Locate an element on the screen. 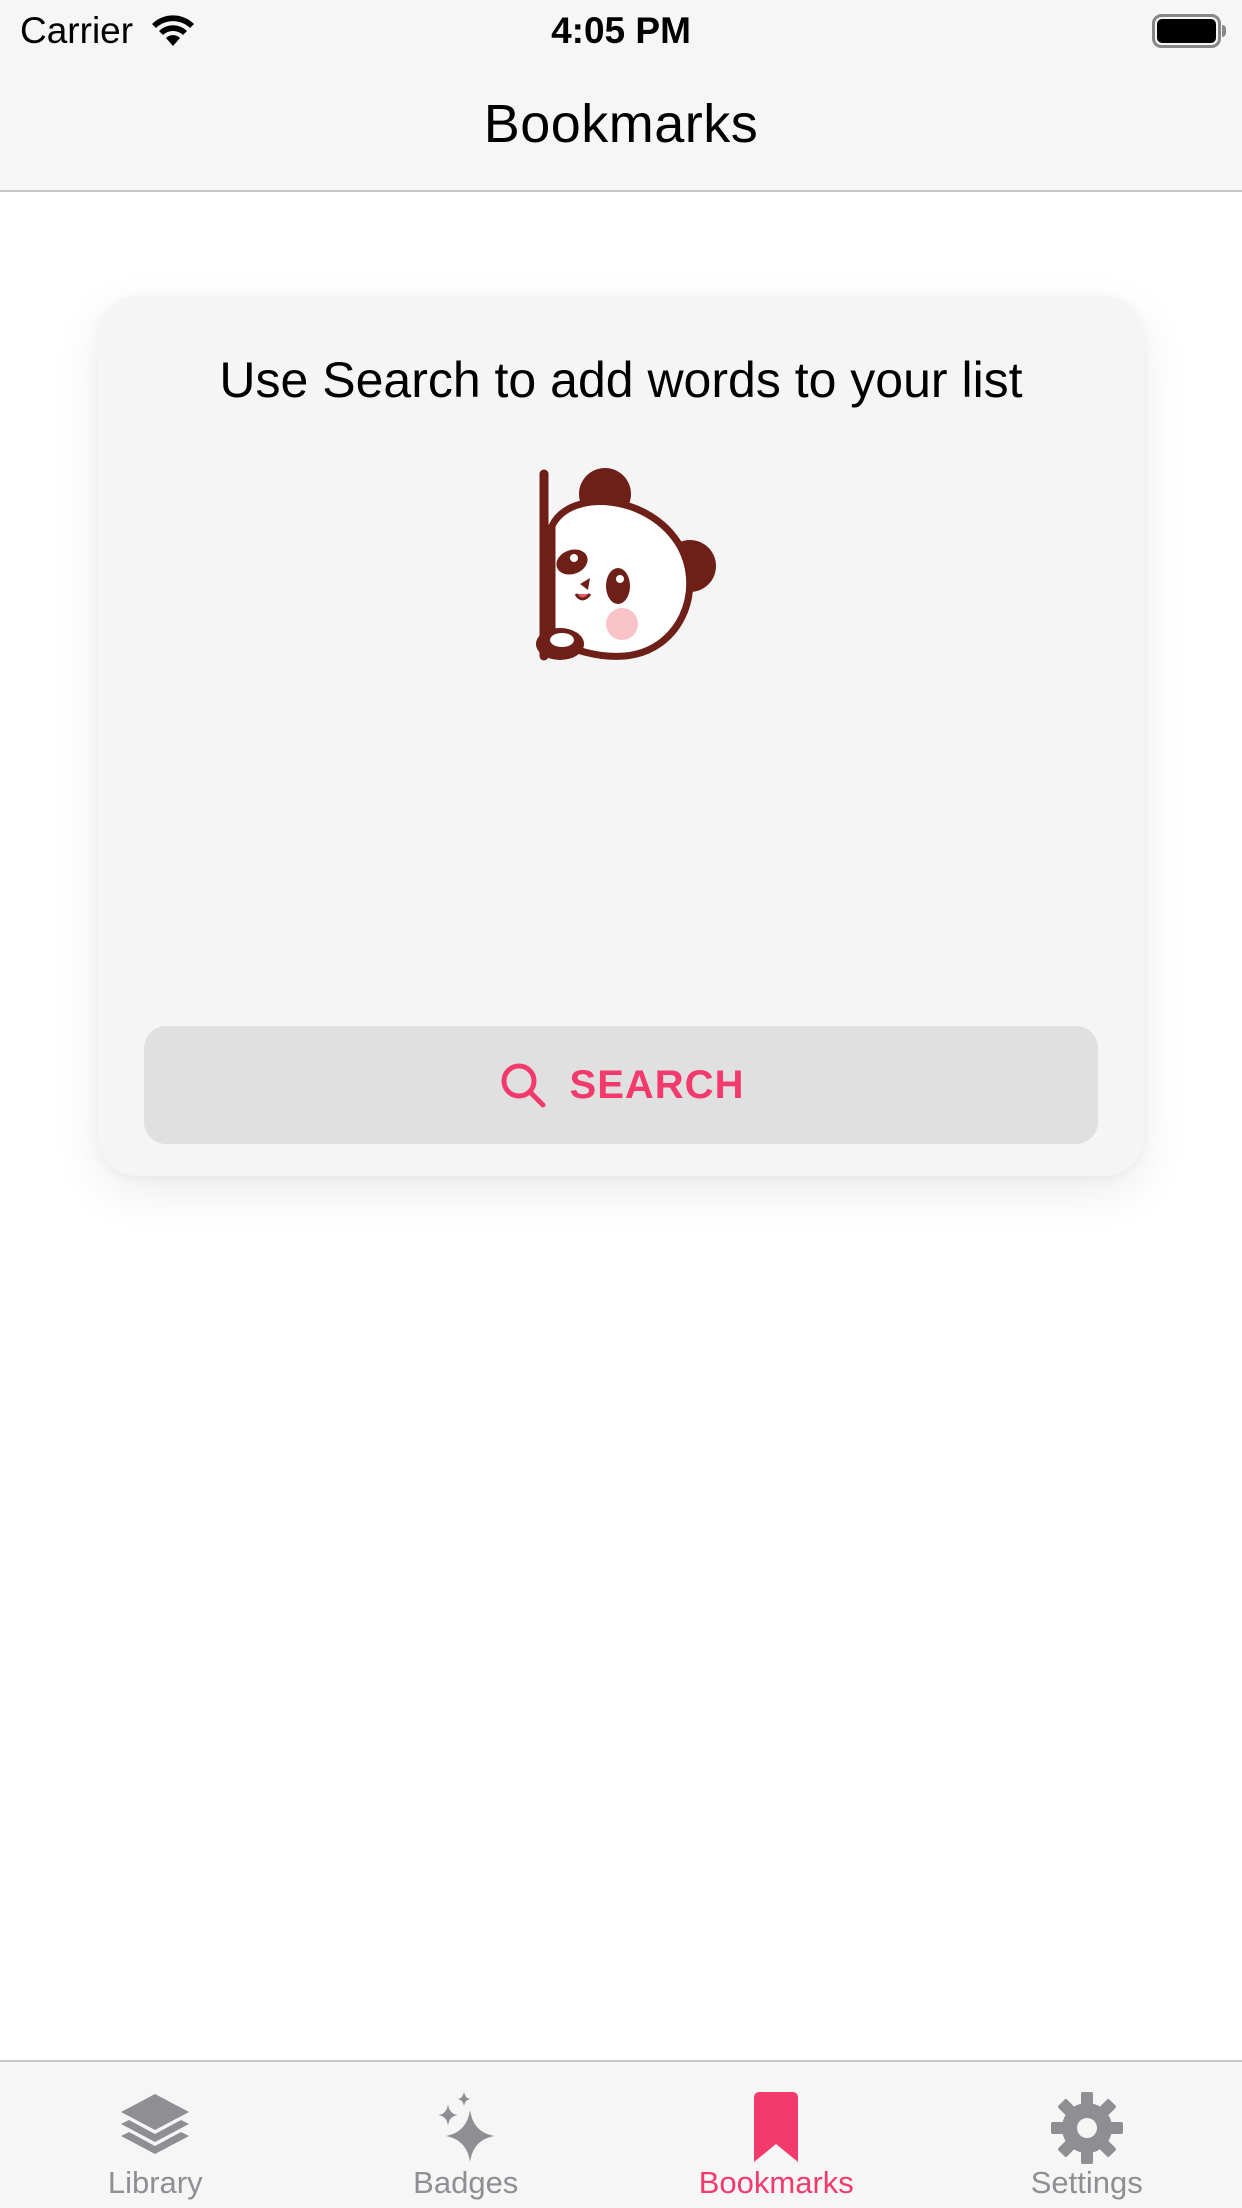 Image resolution: width=1242 pixels, height=2208 pixels. bookmark-icon is located at coordinates (776, 2127).